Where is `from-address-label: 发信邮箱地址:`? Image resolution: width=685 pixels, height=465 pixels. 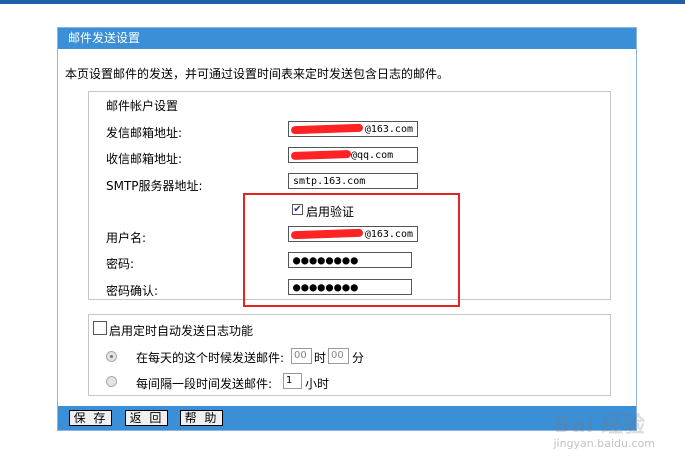
from-address-label: 发信邮箱地址: is located at coordinates (144, 133).